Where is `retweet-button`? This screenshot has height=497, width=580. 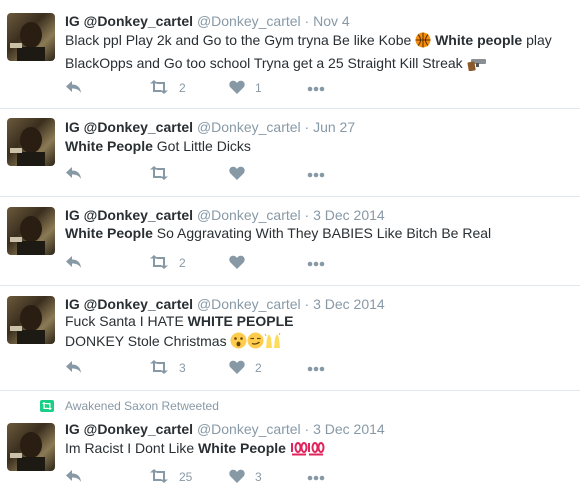
retweet-button is located at coordinates (159, 174).